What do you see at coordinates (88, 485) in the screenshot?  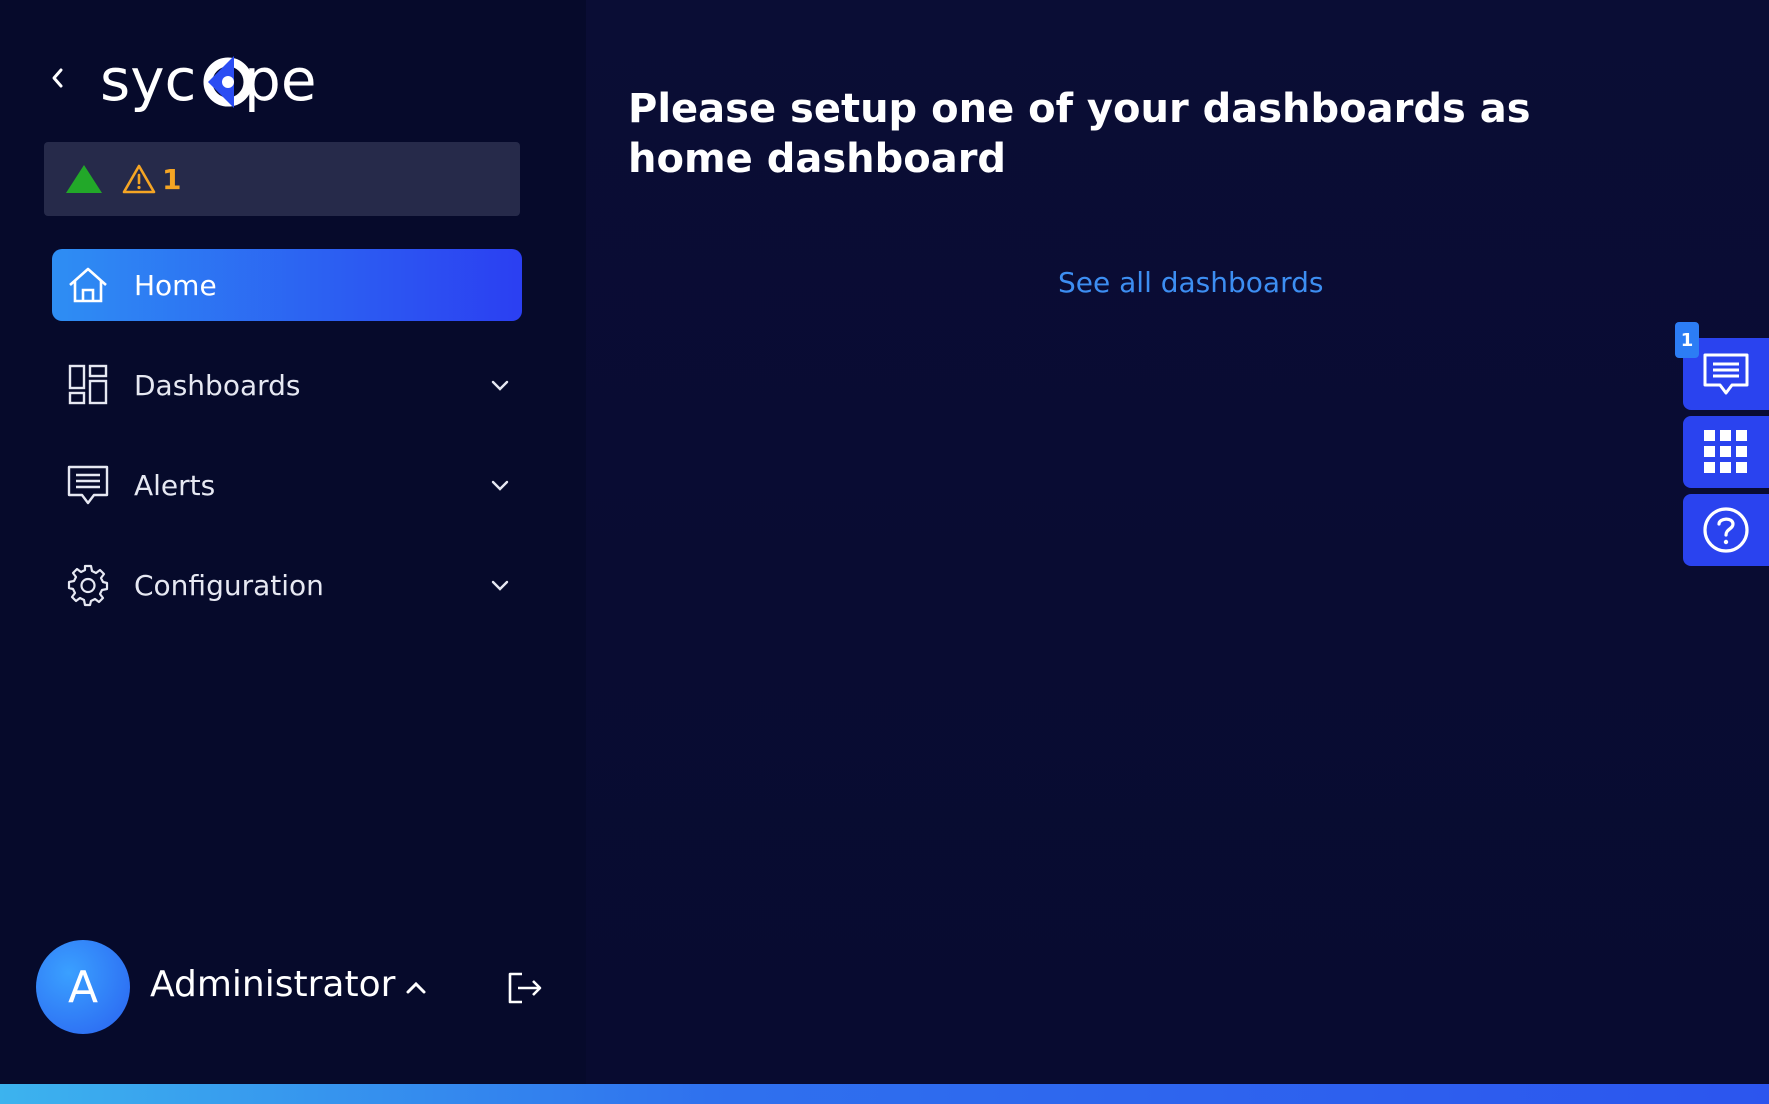 I see `alerts-icon` at bounding box center [88, 485].